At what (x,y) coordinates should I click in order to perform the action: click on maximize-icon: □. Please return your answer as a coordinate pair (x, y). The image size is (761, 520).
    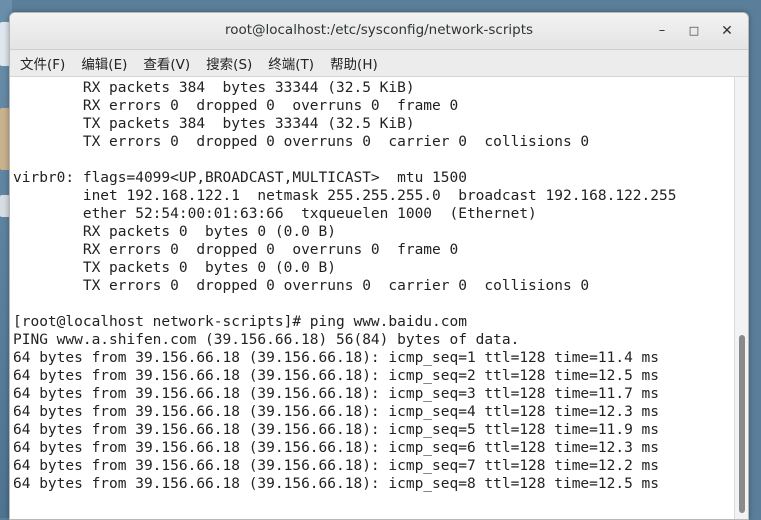
    Looking at the image, I should click on (694, 31).